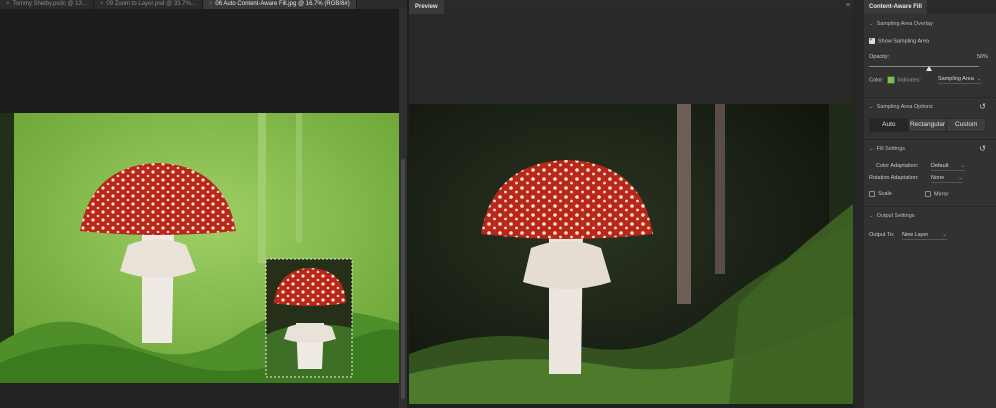 The height and width of the screenshot is (408, 996). Describe the element at coordinates (929, 68) in the screenshot. I see `opacity-slider-handle` at that location.